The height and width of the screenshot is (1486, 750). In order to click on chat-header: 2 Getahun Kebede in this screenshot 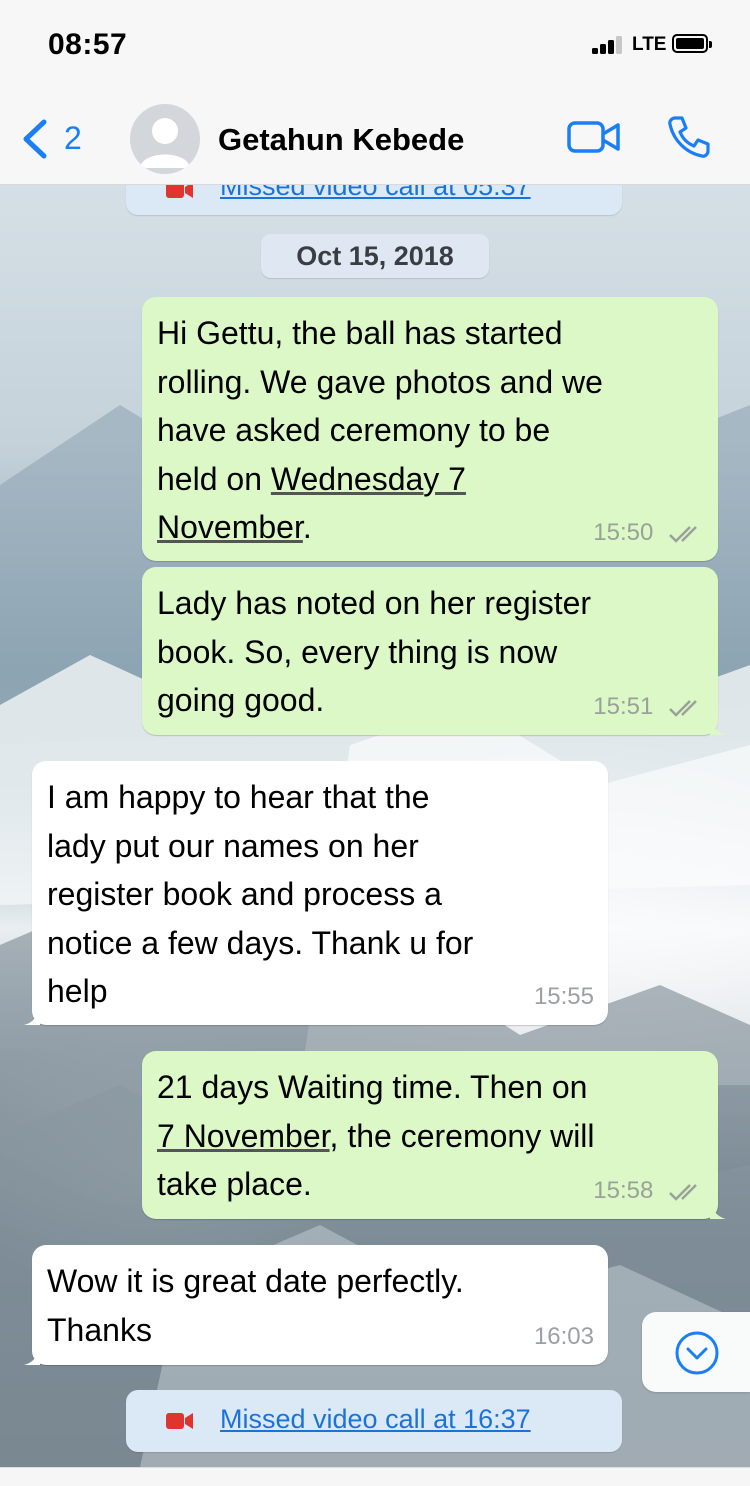, I will do `click(375, 138)`.